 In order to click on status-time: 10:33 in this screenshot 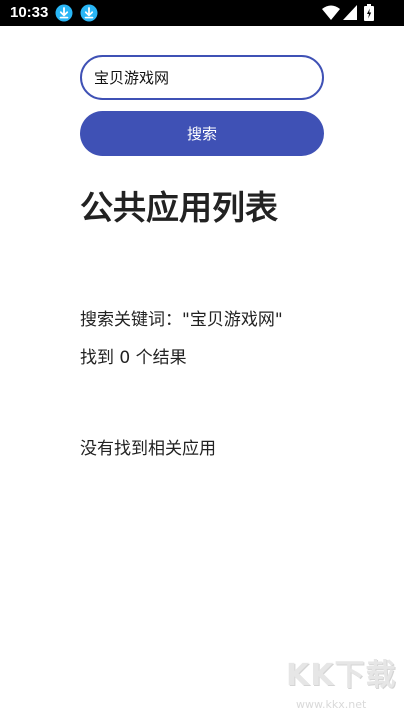, I will do `click(29, 12)`.